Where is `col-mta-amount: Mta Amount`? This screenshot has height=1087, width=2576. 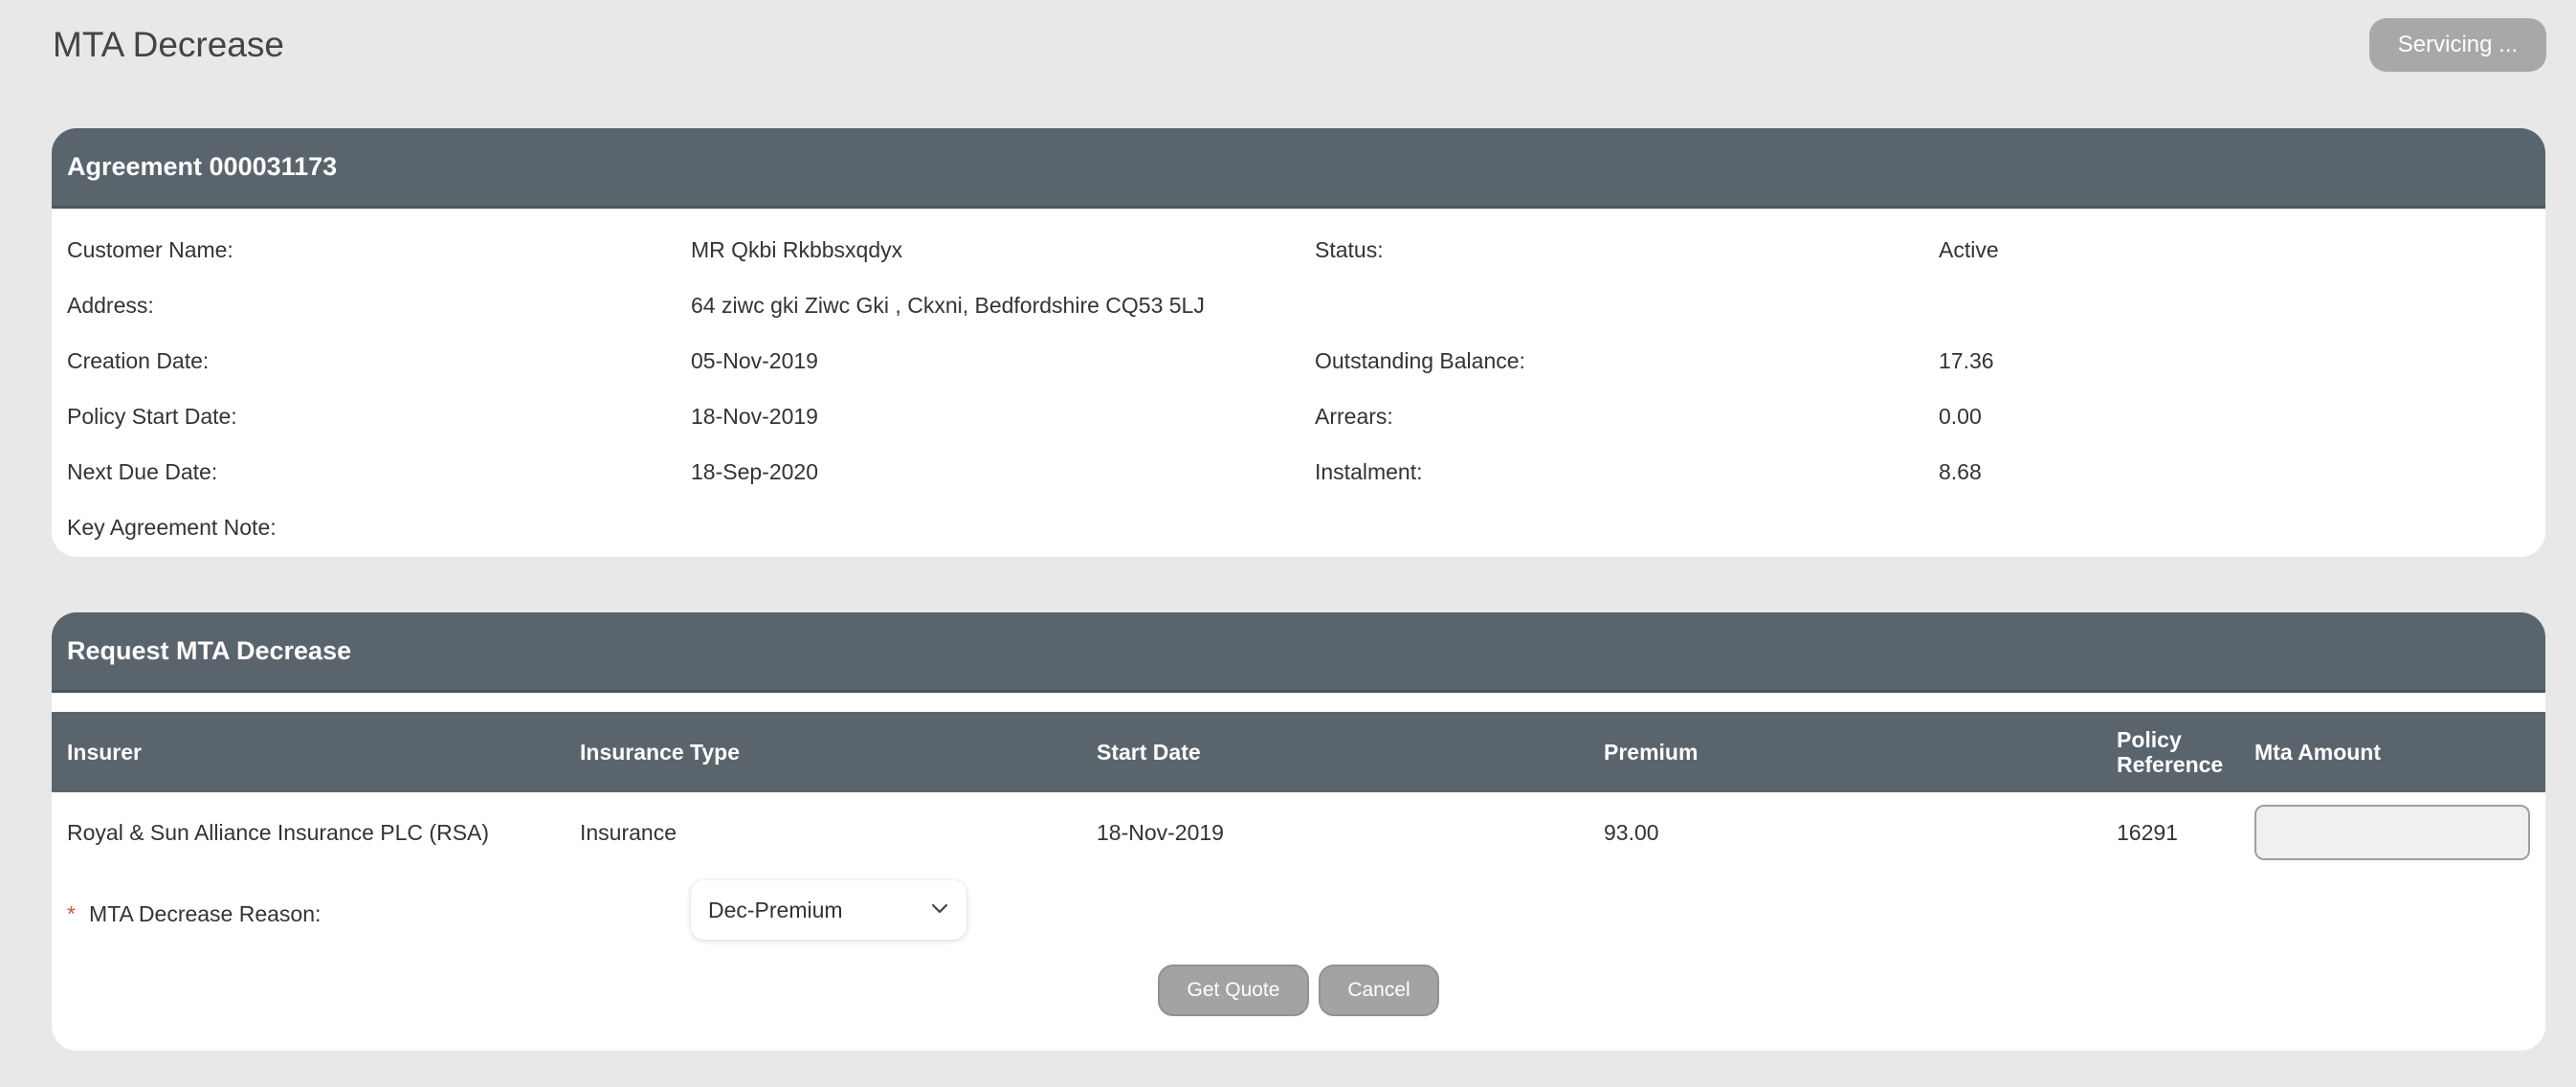 col-mta-amount: Mta Amount is located at coordinates (2318, 752).